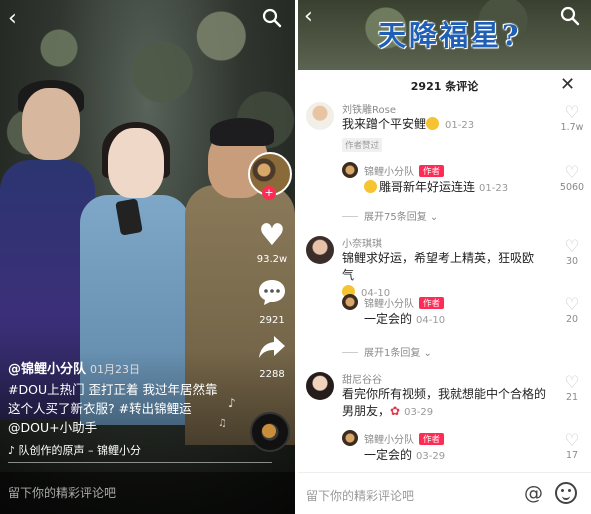  I want to click on reply-like-count: 5060, so click(572, 187).